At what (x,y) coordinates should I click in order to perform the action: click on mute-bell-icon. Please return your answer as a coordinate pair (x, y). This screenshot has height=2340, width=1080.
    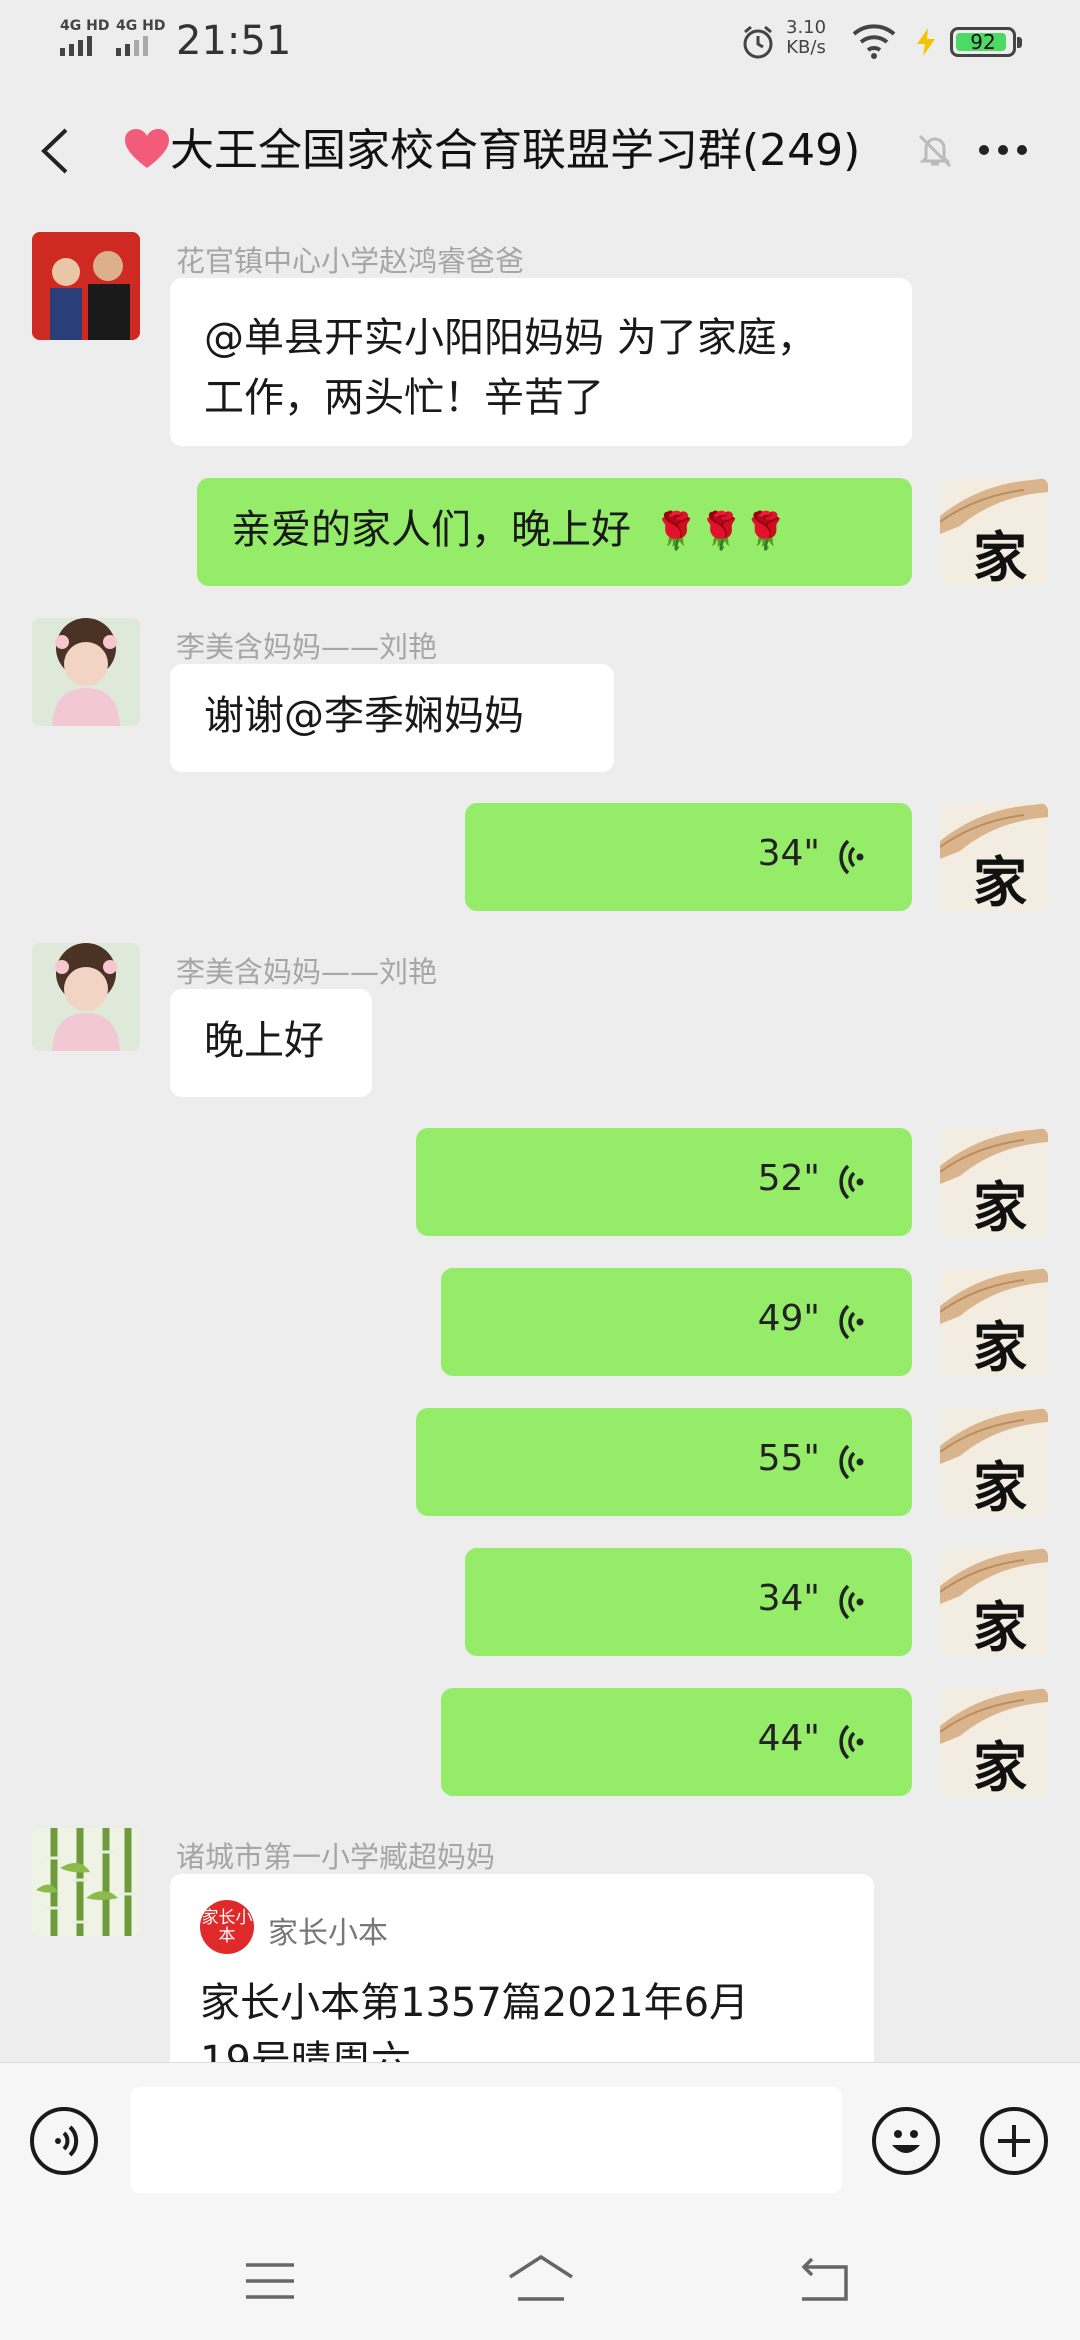
    Looking at the image, I should click on (935, 151).